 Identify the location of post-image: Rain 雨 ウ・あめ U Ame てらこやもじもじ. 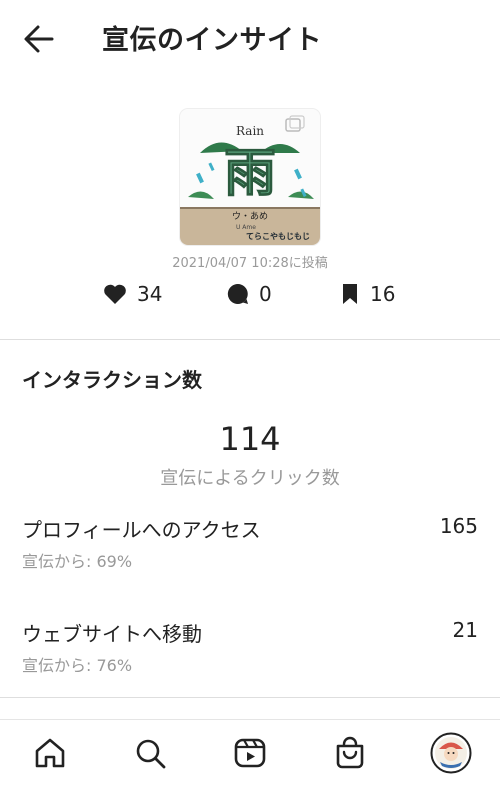
(250, 177).